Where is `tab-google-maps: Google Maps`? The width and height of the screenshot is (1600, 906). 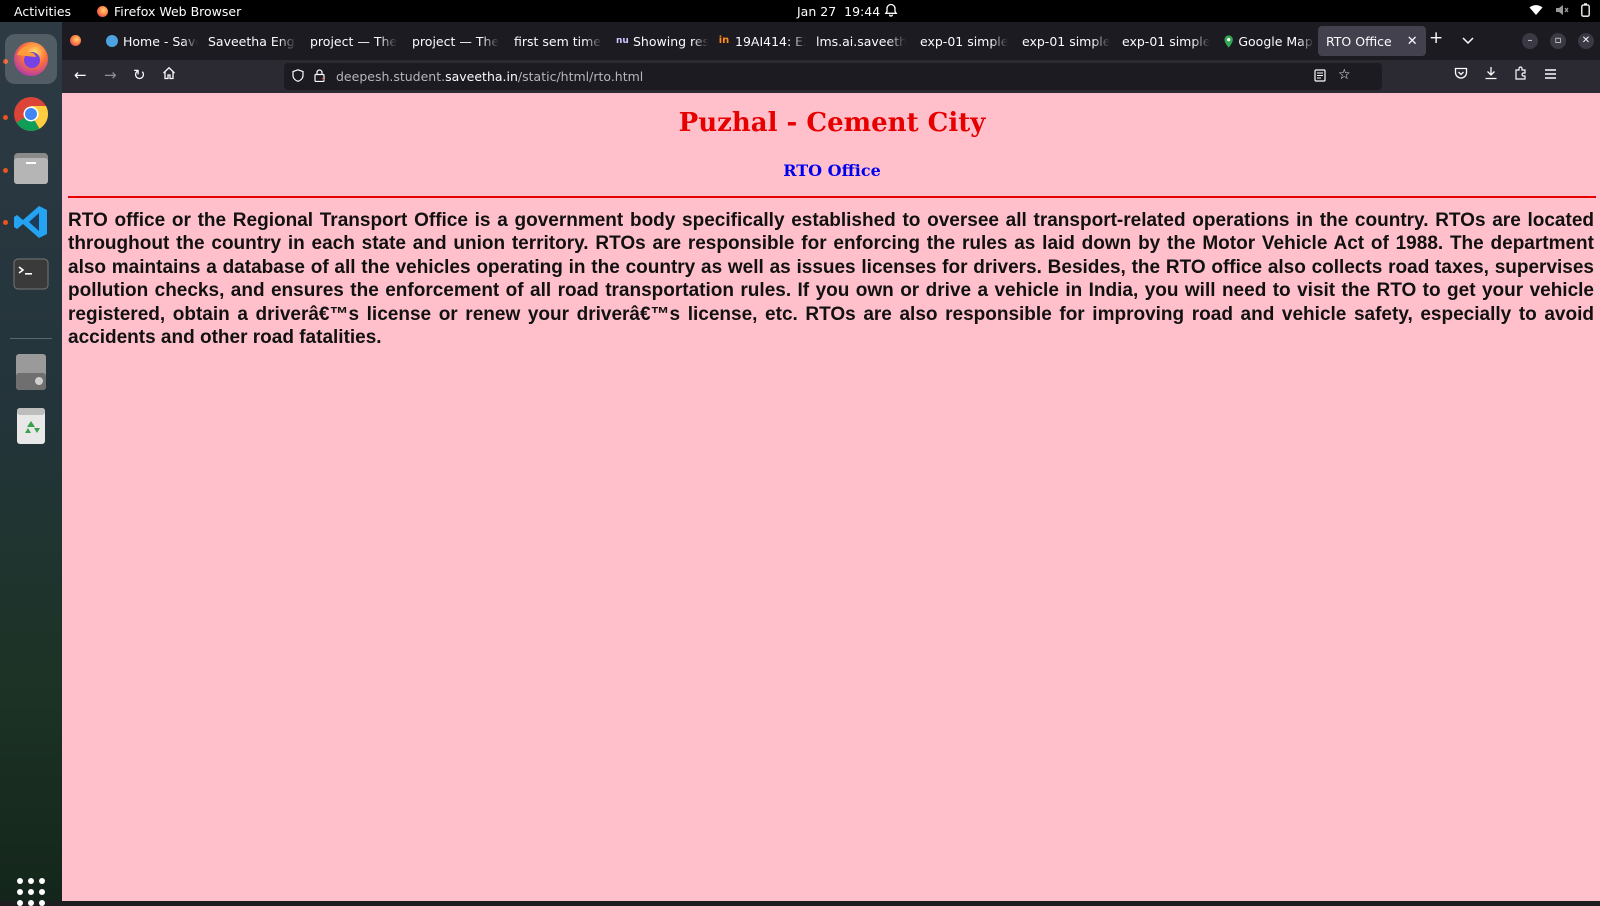 tab-google-maps: Google Maps is located at coordinates (1269, 41).